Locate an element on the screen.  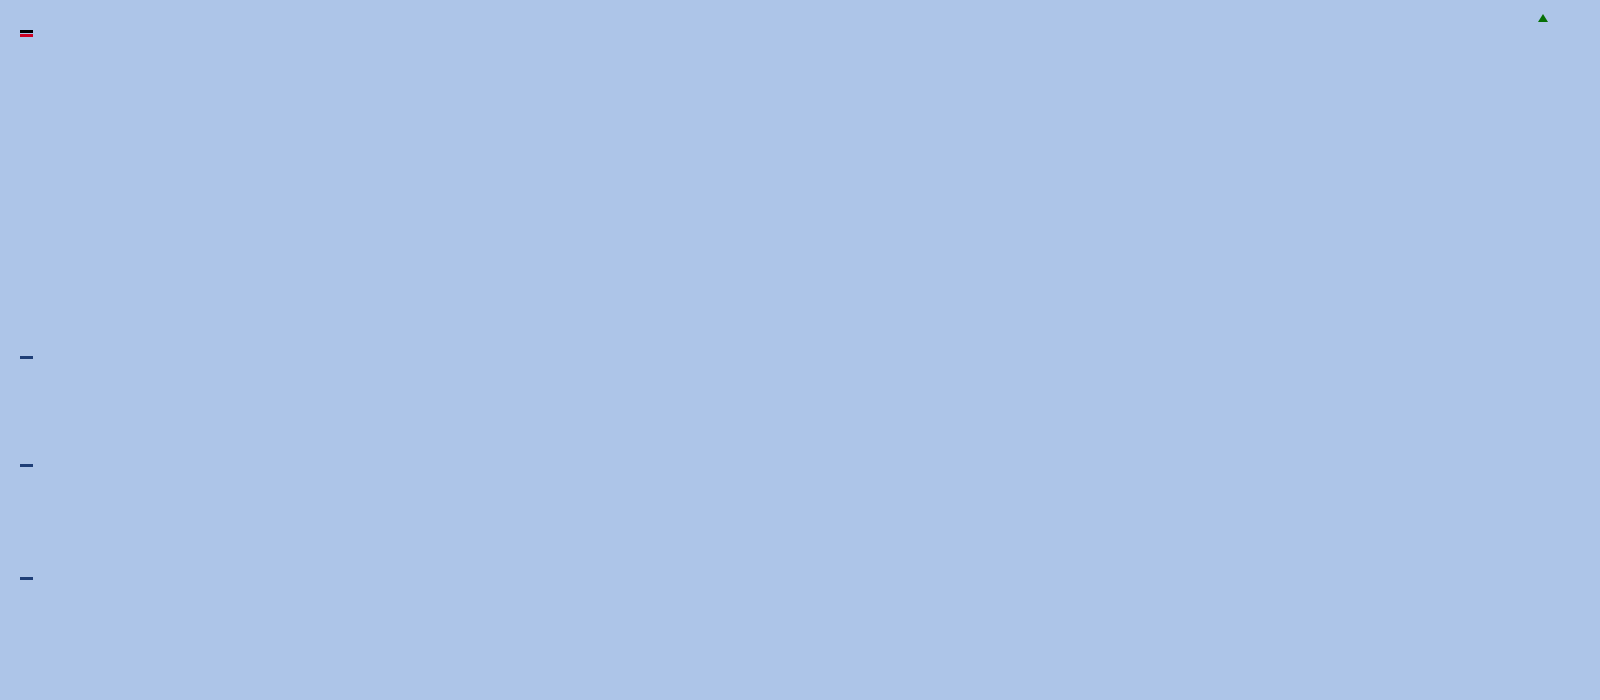
intermediate-kst-legend is located at coordinates (34, 465).